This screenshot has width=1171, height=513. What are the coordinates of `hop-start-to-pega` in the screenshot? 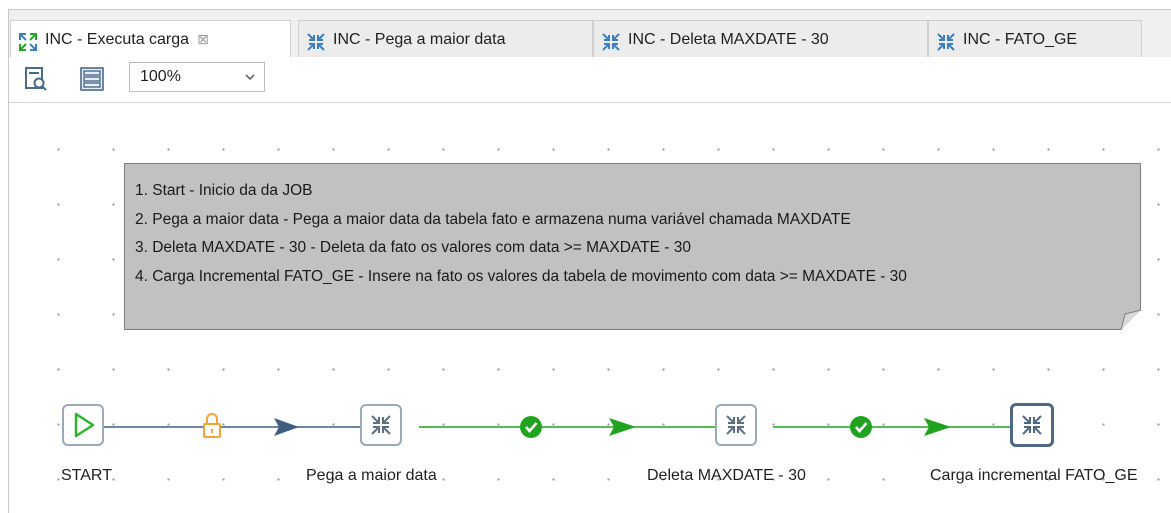 It's located at (230, 427).